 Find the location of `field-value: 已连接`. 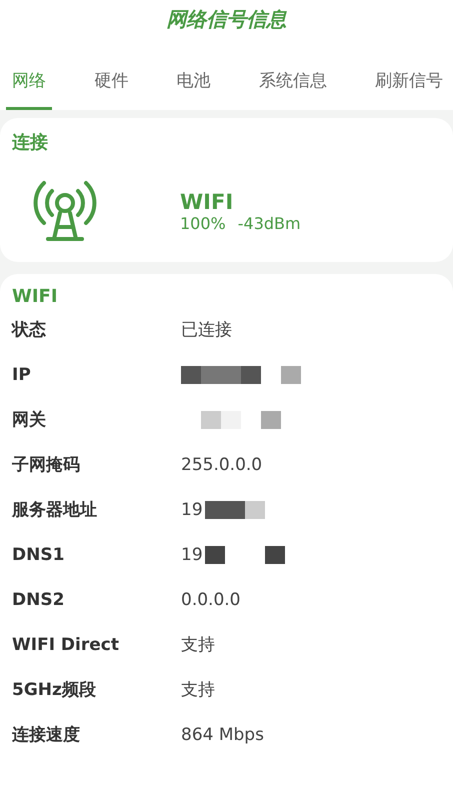

field-value: 已连接 is located at coordinates (206, 330).